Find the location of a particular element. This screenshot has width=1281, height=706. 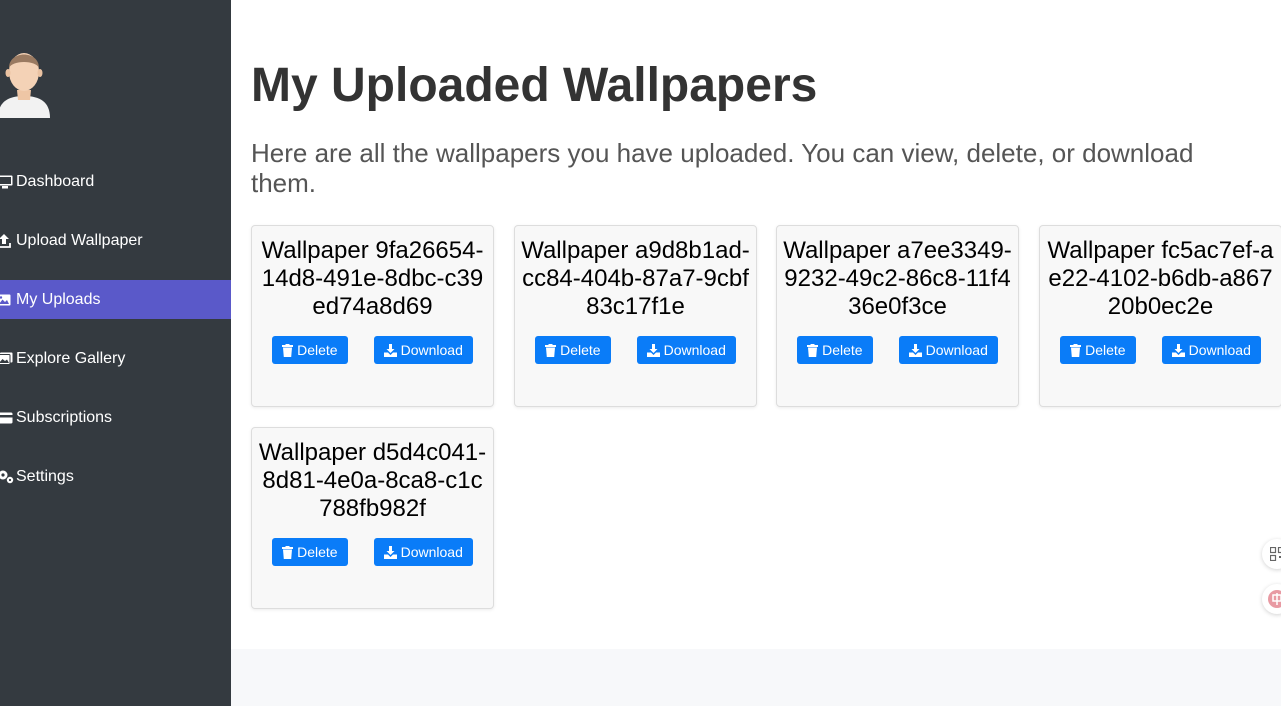

images-icon is located at coordinates (7, 359).